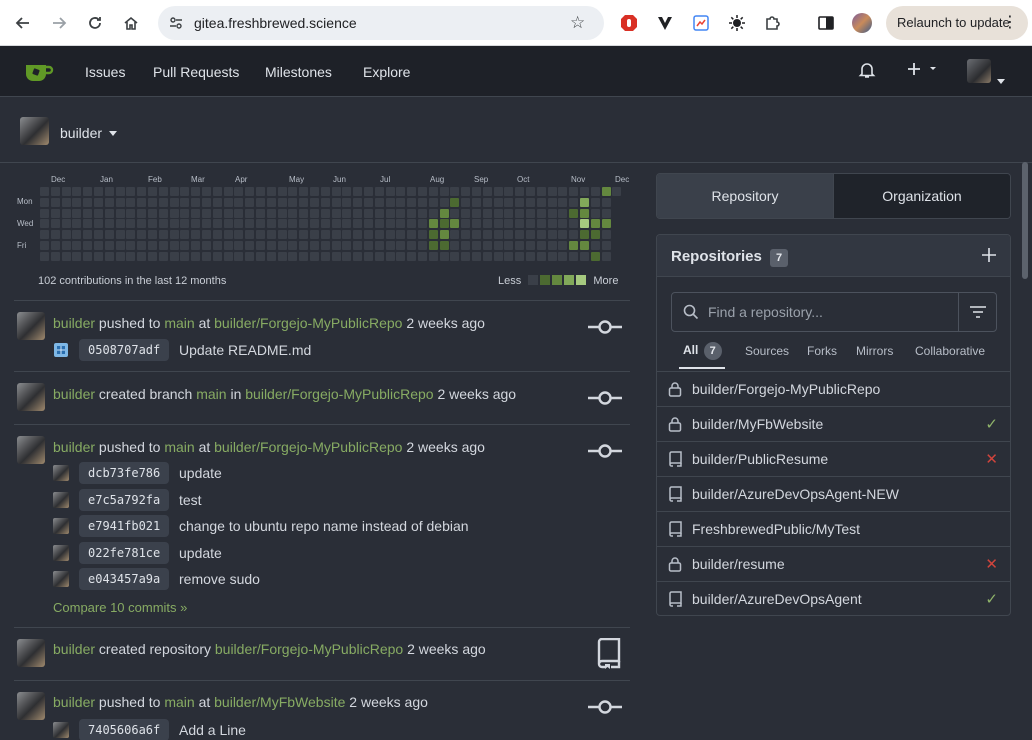 The height and width of the screenshot is (740, 1032). I want to click on profile-avatar, so click(862, 23).